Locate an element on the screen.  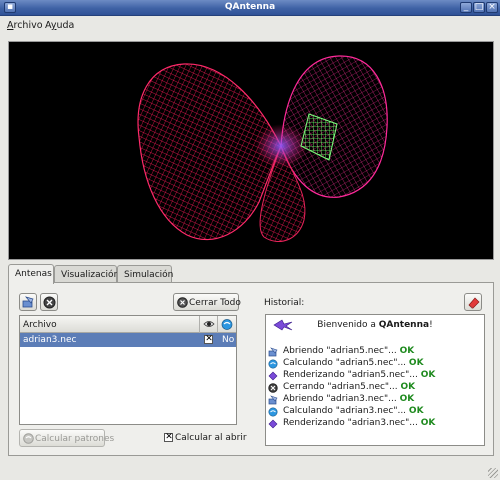
close-window-button: × is located at coordinates (492, 7).